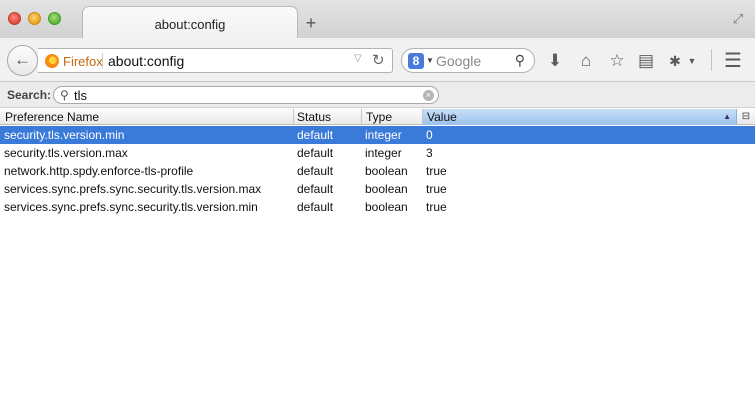  Describe the element at coordinates (392, 117) in the screenshot. I see `column-header-type: Type` at that location.